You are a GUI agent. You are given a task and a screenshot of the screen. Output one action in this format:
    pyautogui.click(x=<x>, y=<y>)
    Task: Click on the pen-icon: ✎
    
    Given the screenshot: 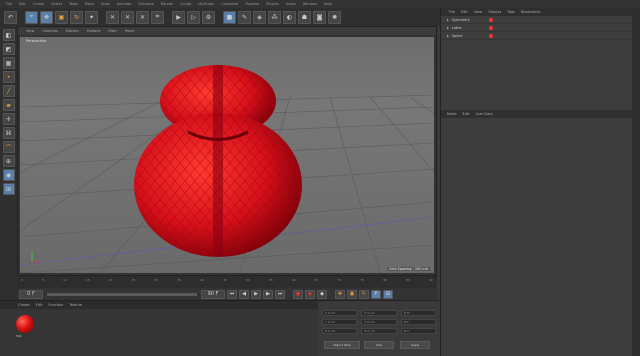 What is the action you would take?
    pyautogui.click(x=244, y=17)
    